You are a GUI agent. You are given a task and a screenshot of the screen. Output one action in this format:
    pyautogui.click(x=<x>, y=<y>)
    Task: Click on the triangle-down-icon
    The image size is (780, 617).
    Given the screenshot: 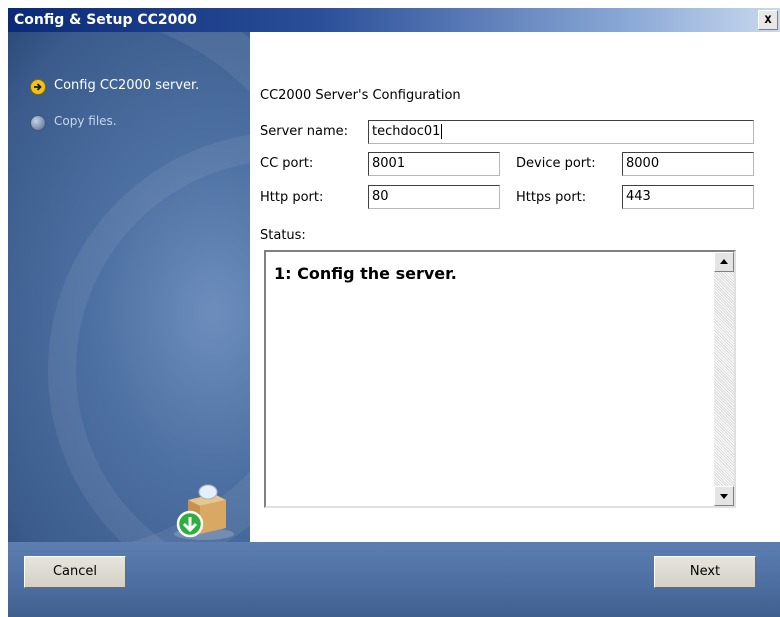 What is the action you would take?
    pyautogui.click(x=724, y=496)
    